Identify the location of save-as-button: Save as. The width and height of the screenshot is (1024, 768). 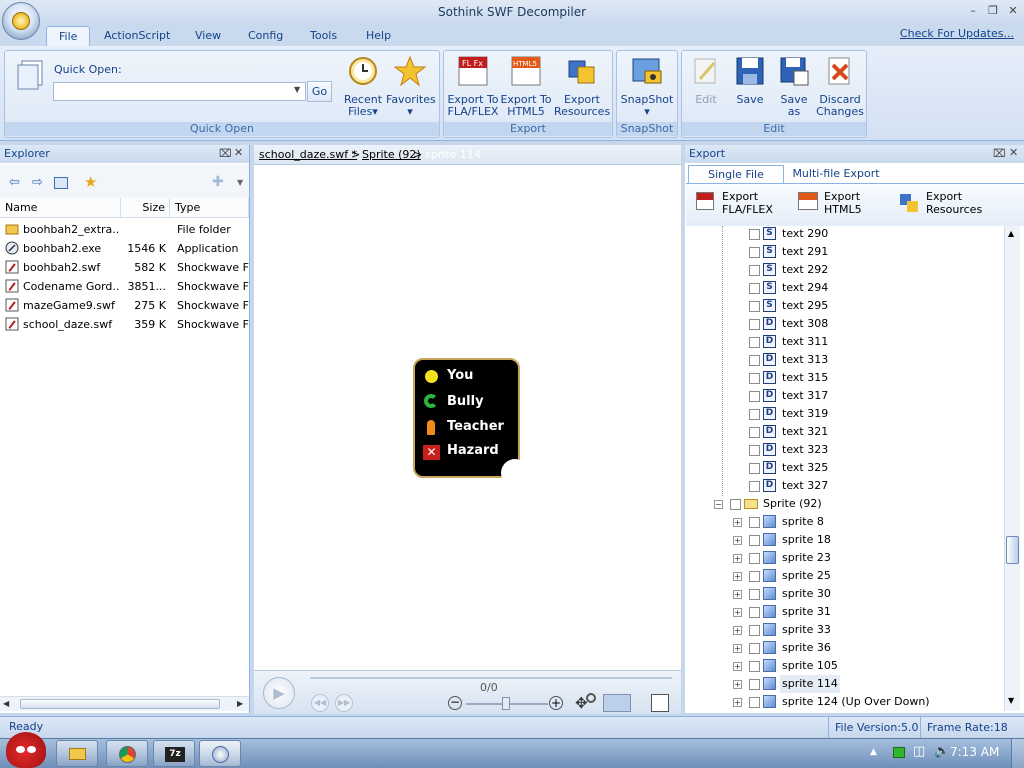
(794, 86).